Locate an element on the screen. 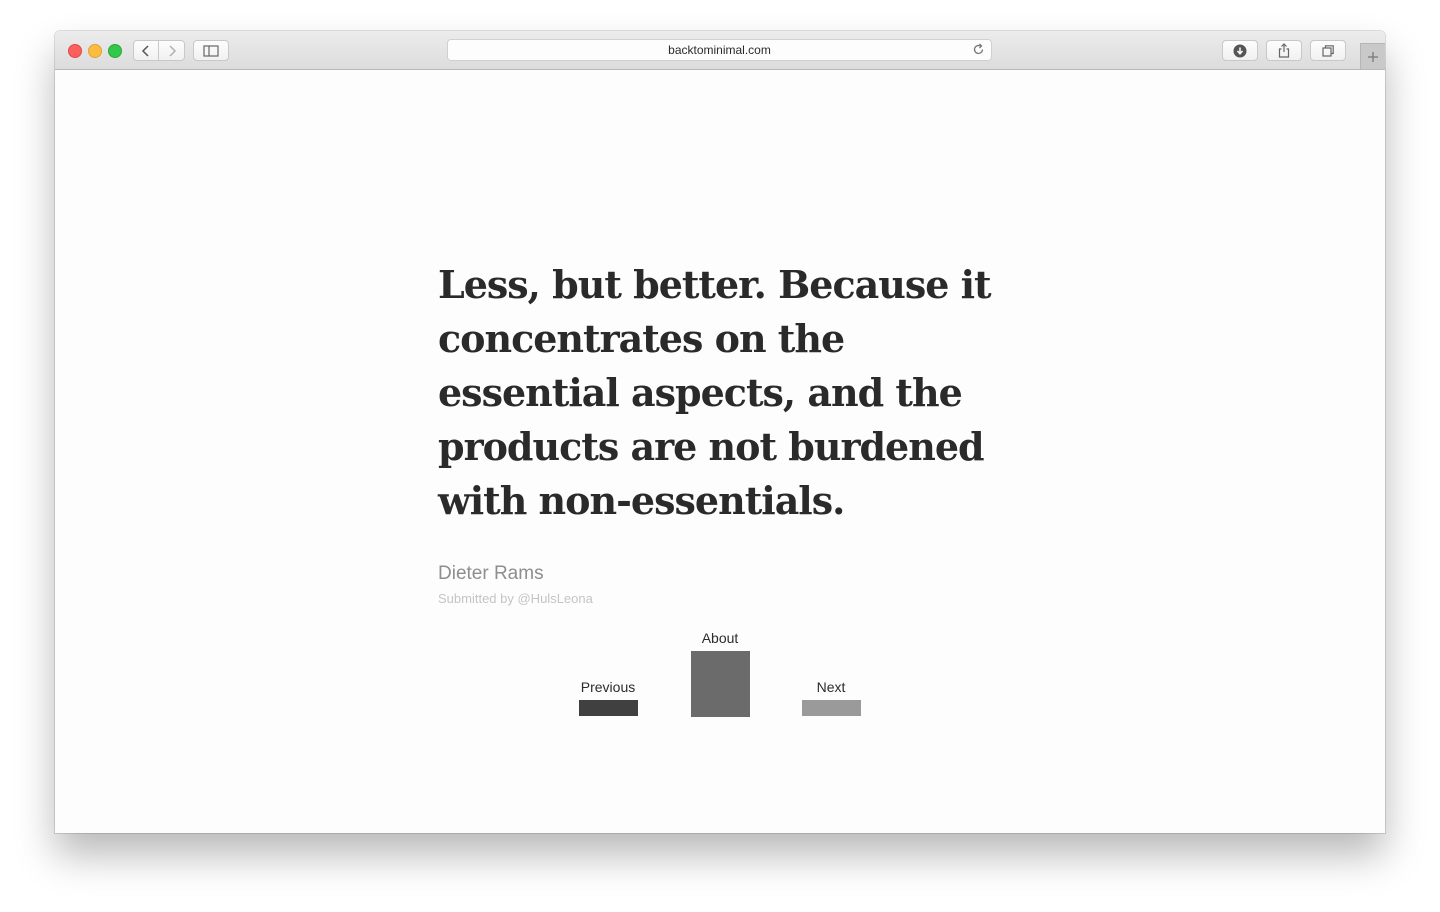 Image resolution: width=1440 pixels, height=912 pixels. reload-button is located at coordinates (978, 52).